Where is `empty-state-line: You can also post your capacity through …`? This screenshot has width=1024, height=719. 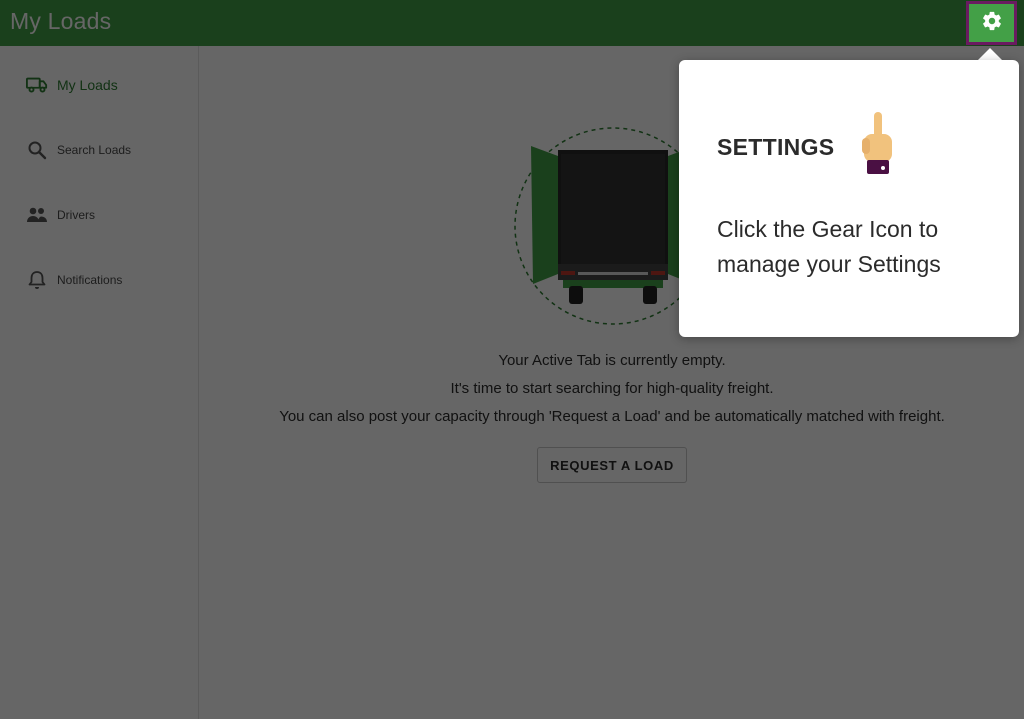
empty-state-line: You can also post your capacity through … is located at coordinates (612, 416).